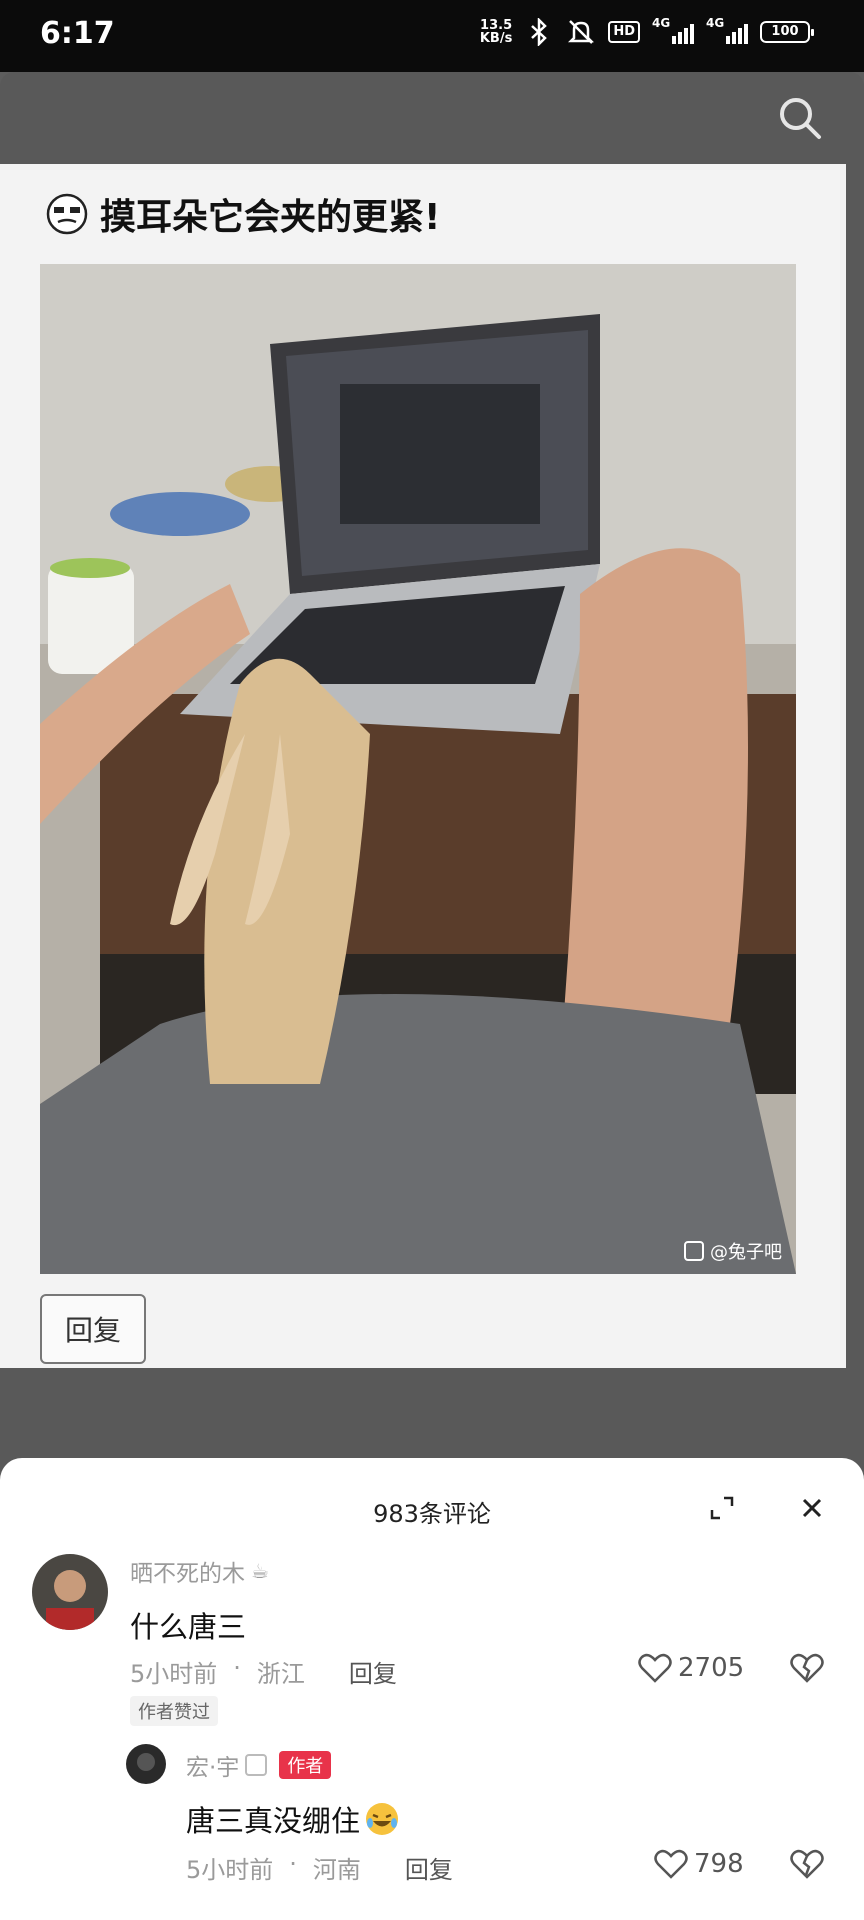  What do you see at coordinates (646, 31) in the screenshot?
I see `status-icons: 13.5 KB/s HD 4G 4G 100` at bounding box center [646, 31].